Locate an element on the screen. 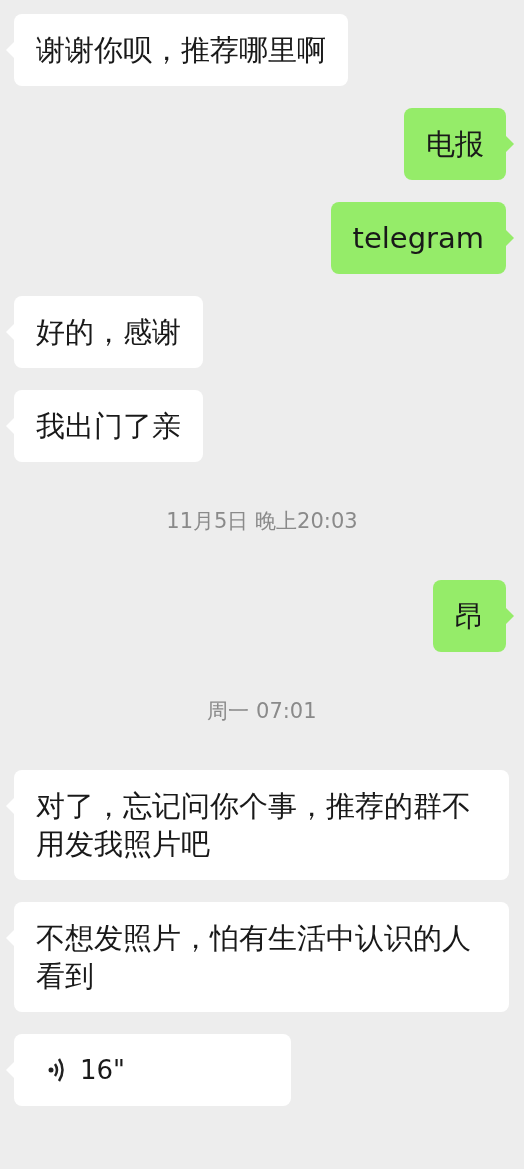  sound-wave-icon is located at coordinates (57, 1070).